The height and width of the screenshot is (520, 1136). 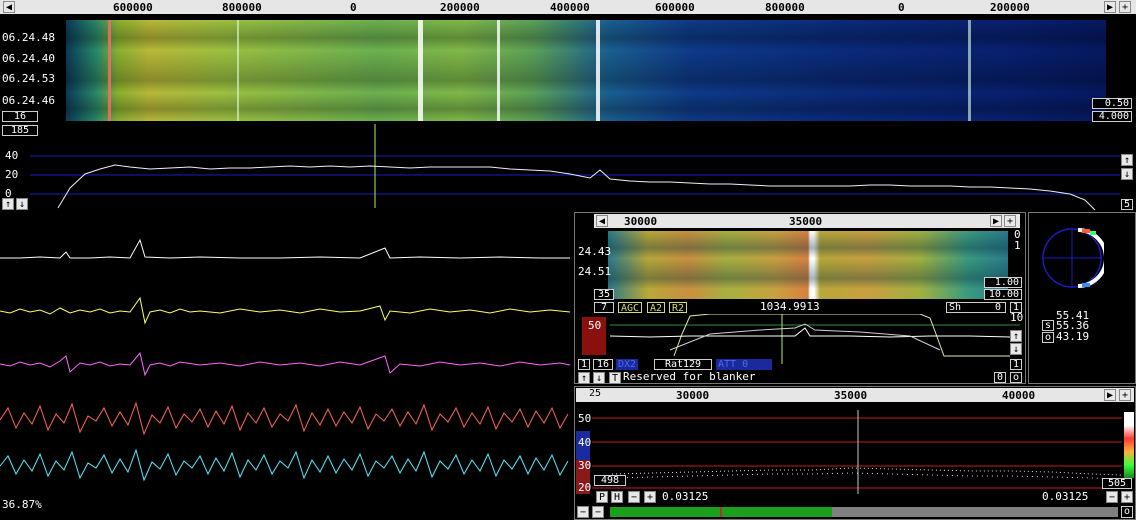 What do you see at coordinates (857, 449) in the screenshot?
I see `hires-spectrum` at bounding box center [857, 449].